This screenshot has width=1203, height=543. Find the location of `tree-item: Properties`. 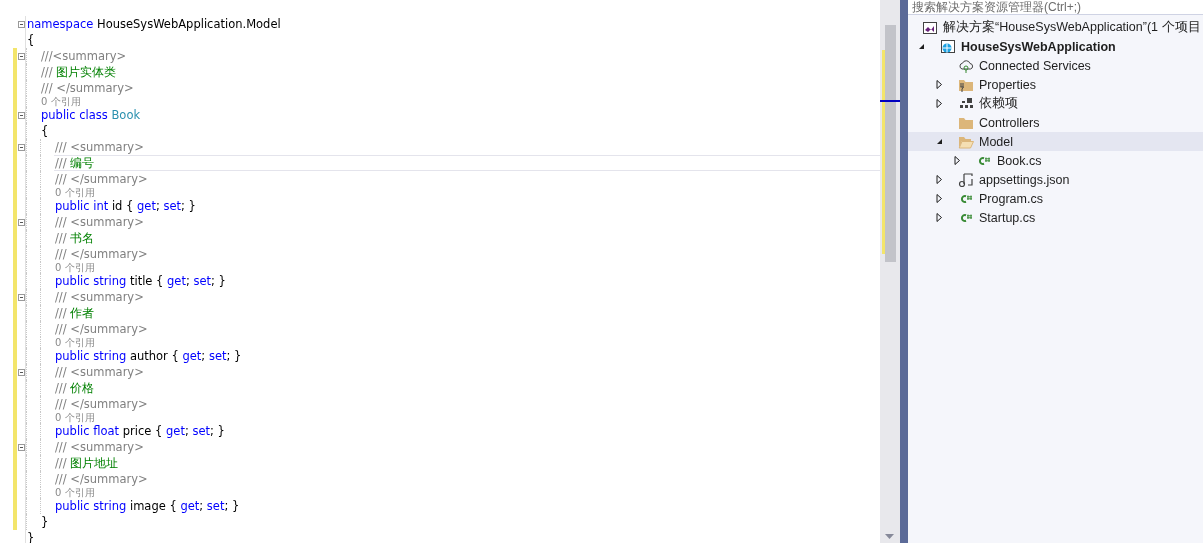

tree-item: Properties is located at coordinates (1055, 84).